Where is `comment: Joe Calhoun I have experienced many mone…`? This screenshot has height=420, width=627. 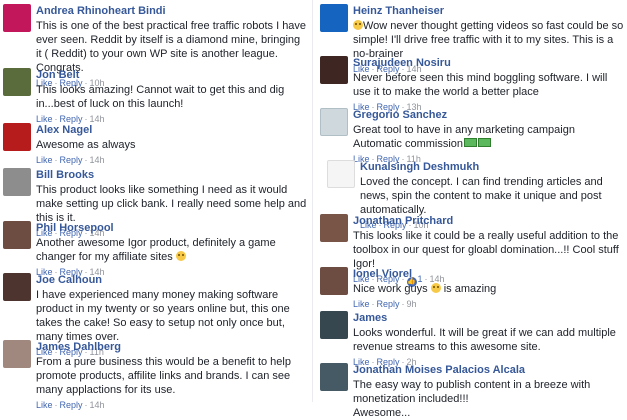 comment: Joe Calhoun I have experienced many mone… is located at coordinates (155, 315).